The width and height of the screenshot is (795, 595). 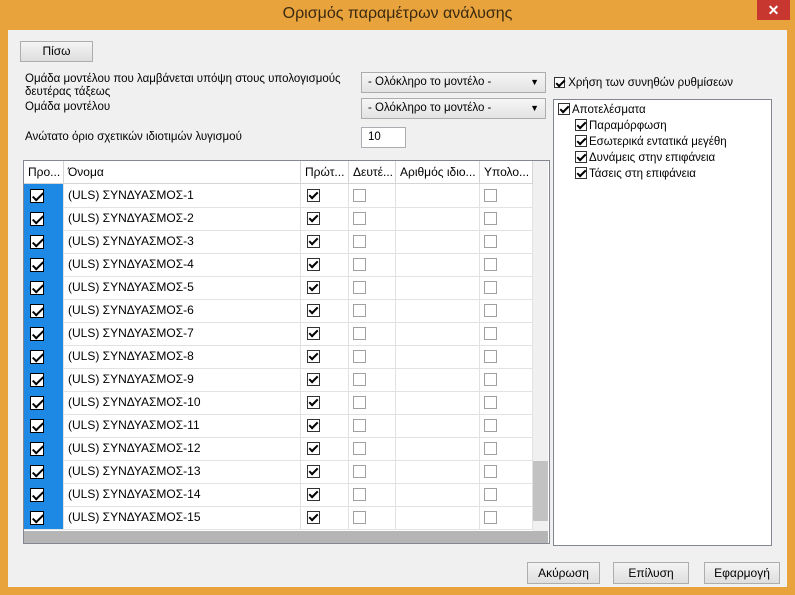 I want to click on table-row: (ULS) ΣΥΝΔΥΑΣΜΟΣ-5, so click(x=278, y=288).